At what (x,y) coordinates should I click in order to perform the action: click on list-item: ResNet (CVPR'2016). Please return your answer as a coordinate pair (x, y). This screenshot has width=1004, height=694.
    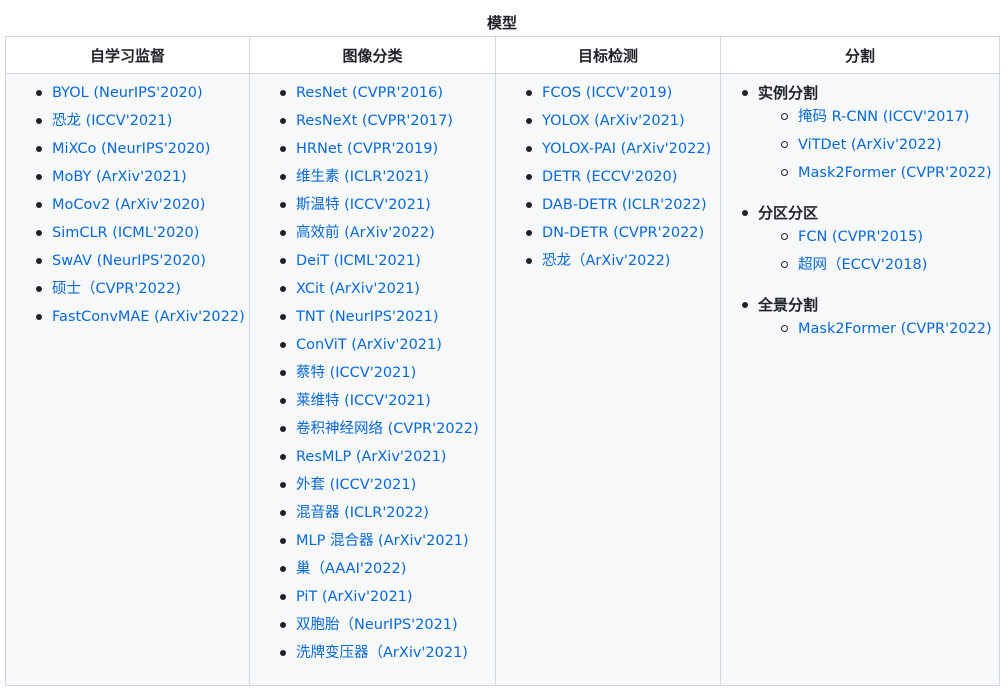
    Looking at the image, I should click on (387, 96).